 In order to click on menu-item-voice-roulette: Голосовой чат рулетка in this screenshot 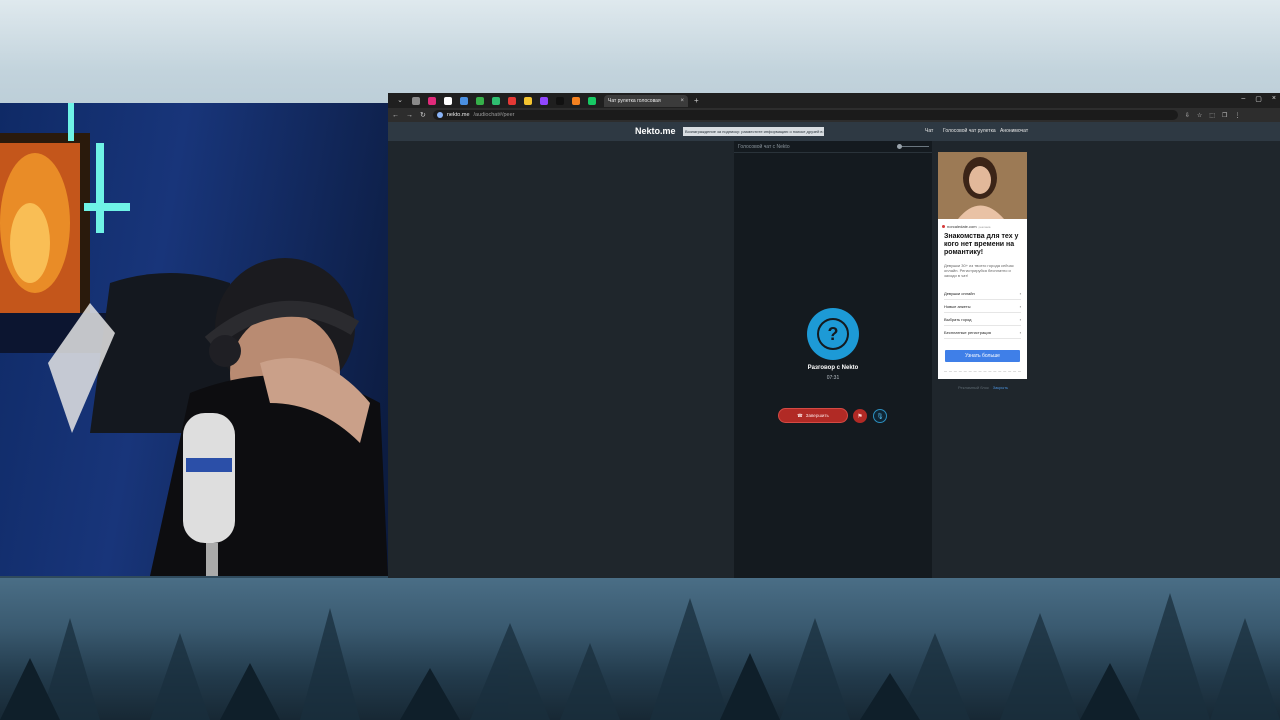, I will do `click(969, 131)`.